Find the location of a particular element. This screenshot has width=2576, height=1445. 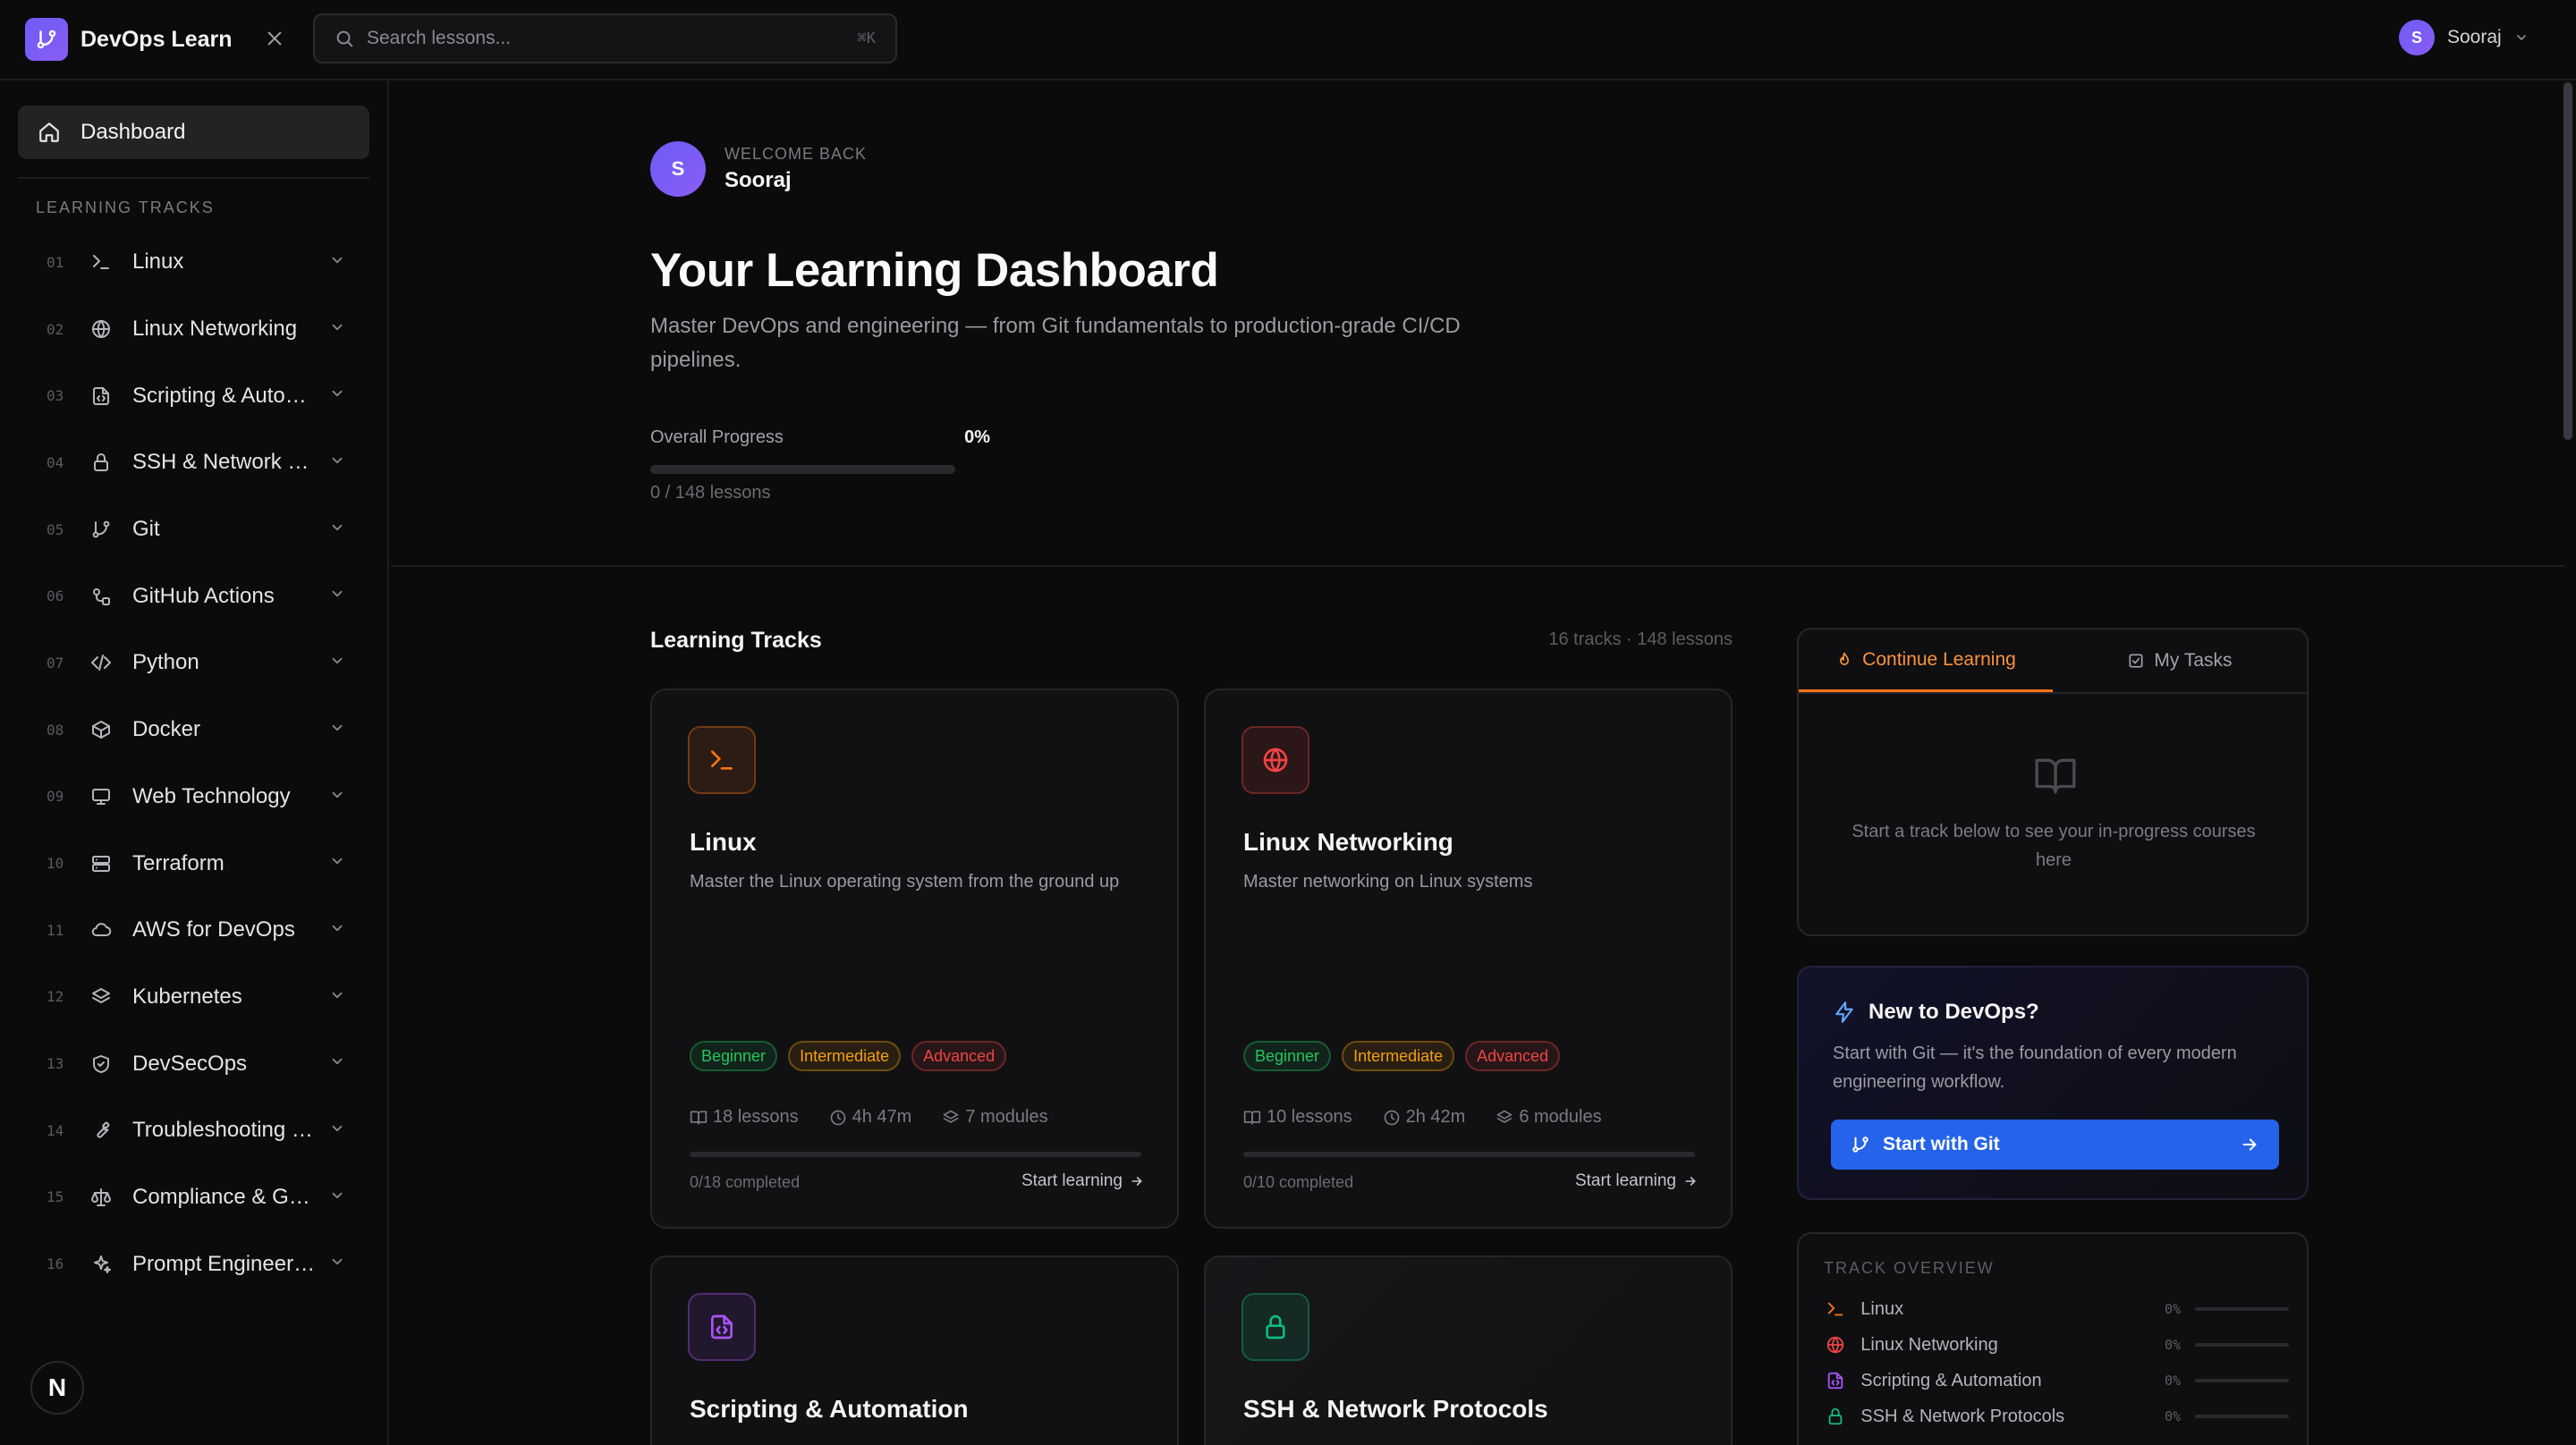

cloud-icon is located at coordinates (101, 930).